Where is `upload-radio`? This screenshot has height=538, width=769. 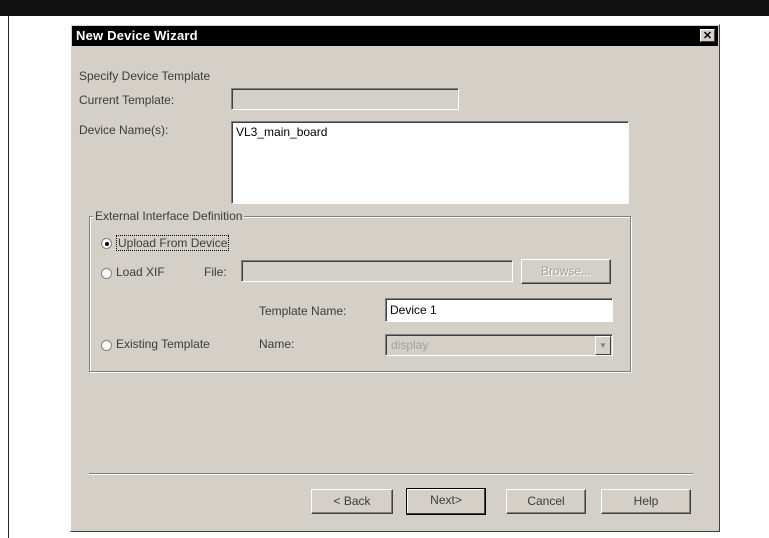
upload-radio is located at coordinates (106, 243).